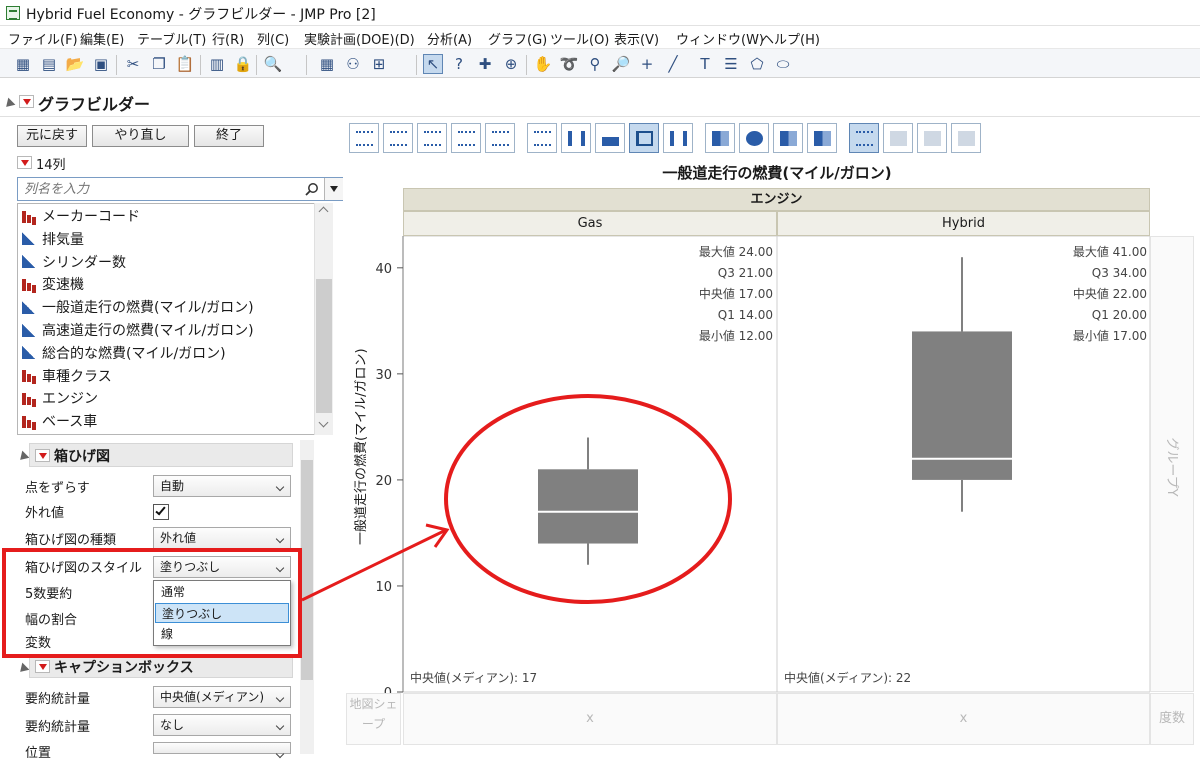 The image size is (1200, 761). I want to click on redo-button: やり直し, so click(140, 136).